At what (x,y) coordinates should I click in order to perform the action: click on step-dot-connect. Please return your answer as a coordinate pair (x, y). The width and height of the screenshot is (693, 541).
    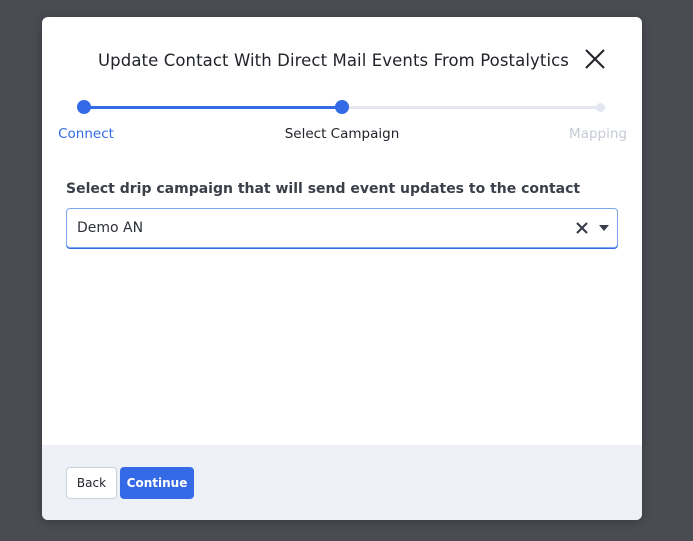
    Looking at the image, I should click on (84, 107).